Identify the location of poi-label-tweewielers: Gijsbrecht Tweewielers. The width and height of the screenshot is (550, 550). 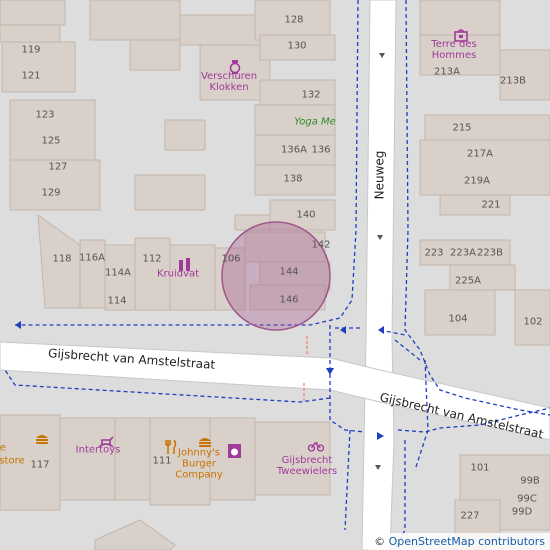
(307, 466).